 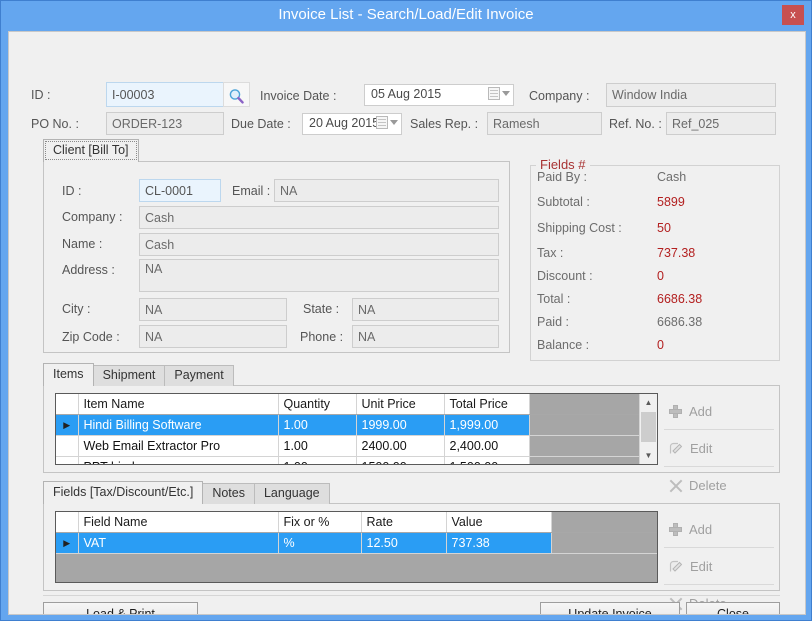 I want to click on po-number-input, so click(x=165, y=123).